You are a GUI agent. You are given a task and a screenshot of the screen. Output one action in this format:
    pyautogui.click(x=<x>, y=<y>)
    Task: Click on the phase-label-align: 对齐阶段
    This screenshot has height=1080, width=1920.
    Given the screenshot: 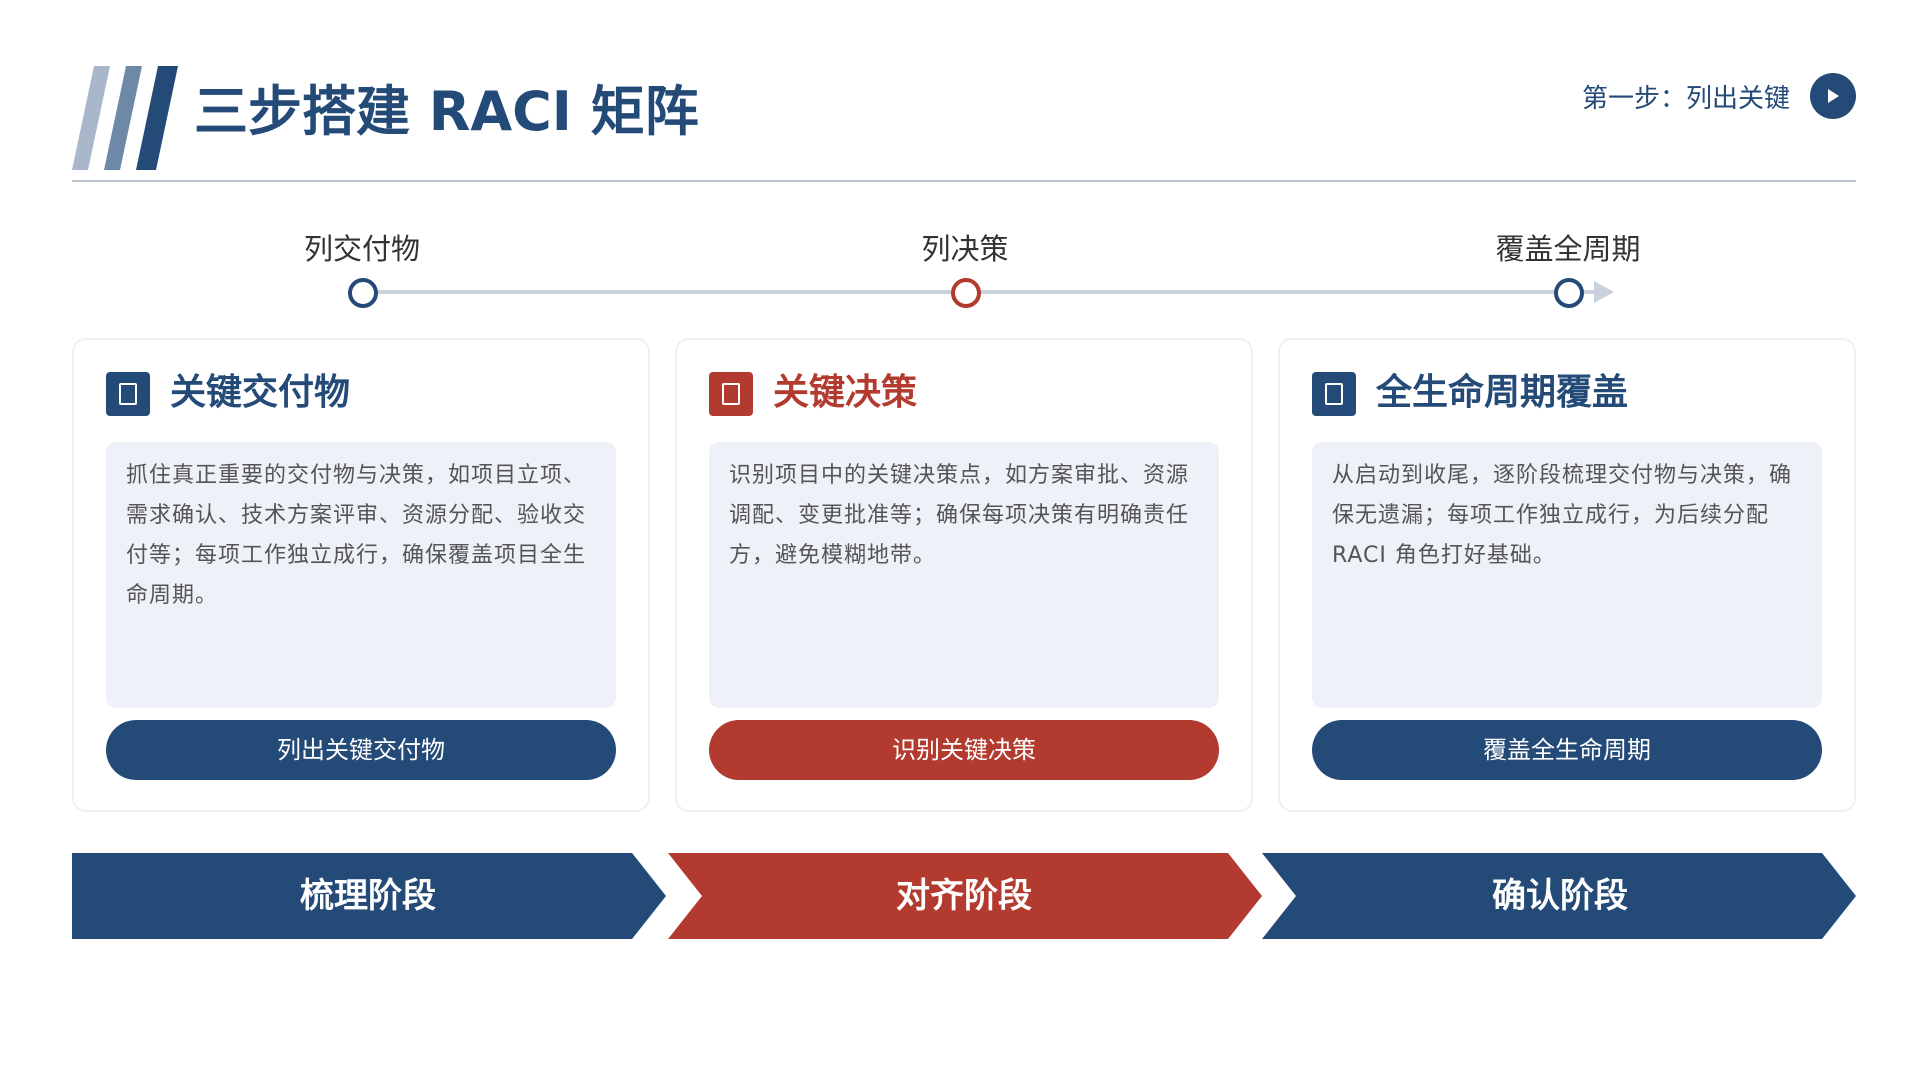 What is the action you would take?
    pyautogui.click(x=964, y=896)
    